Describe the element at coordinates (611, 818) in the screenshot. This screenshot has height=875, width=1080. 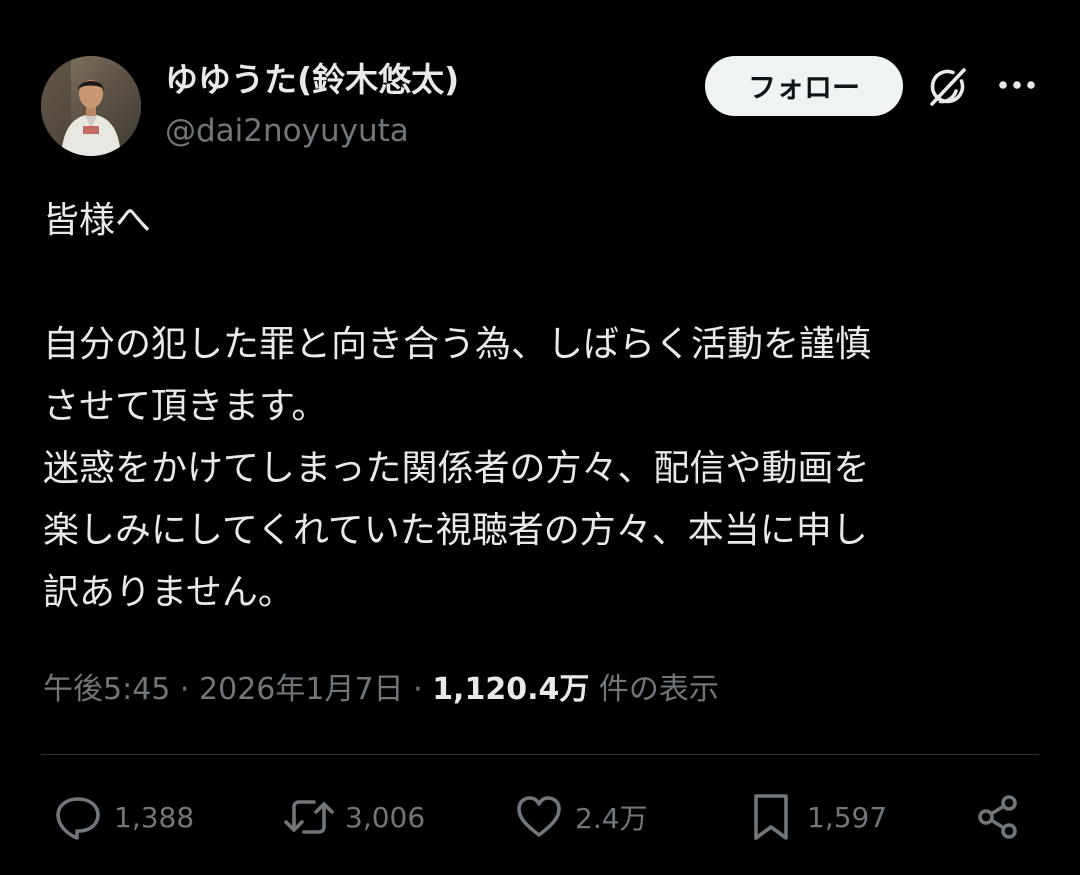
I see `like-count: 2.4万` at that location.